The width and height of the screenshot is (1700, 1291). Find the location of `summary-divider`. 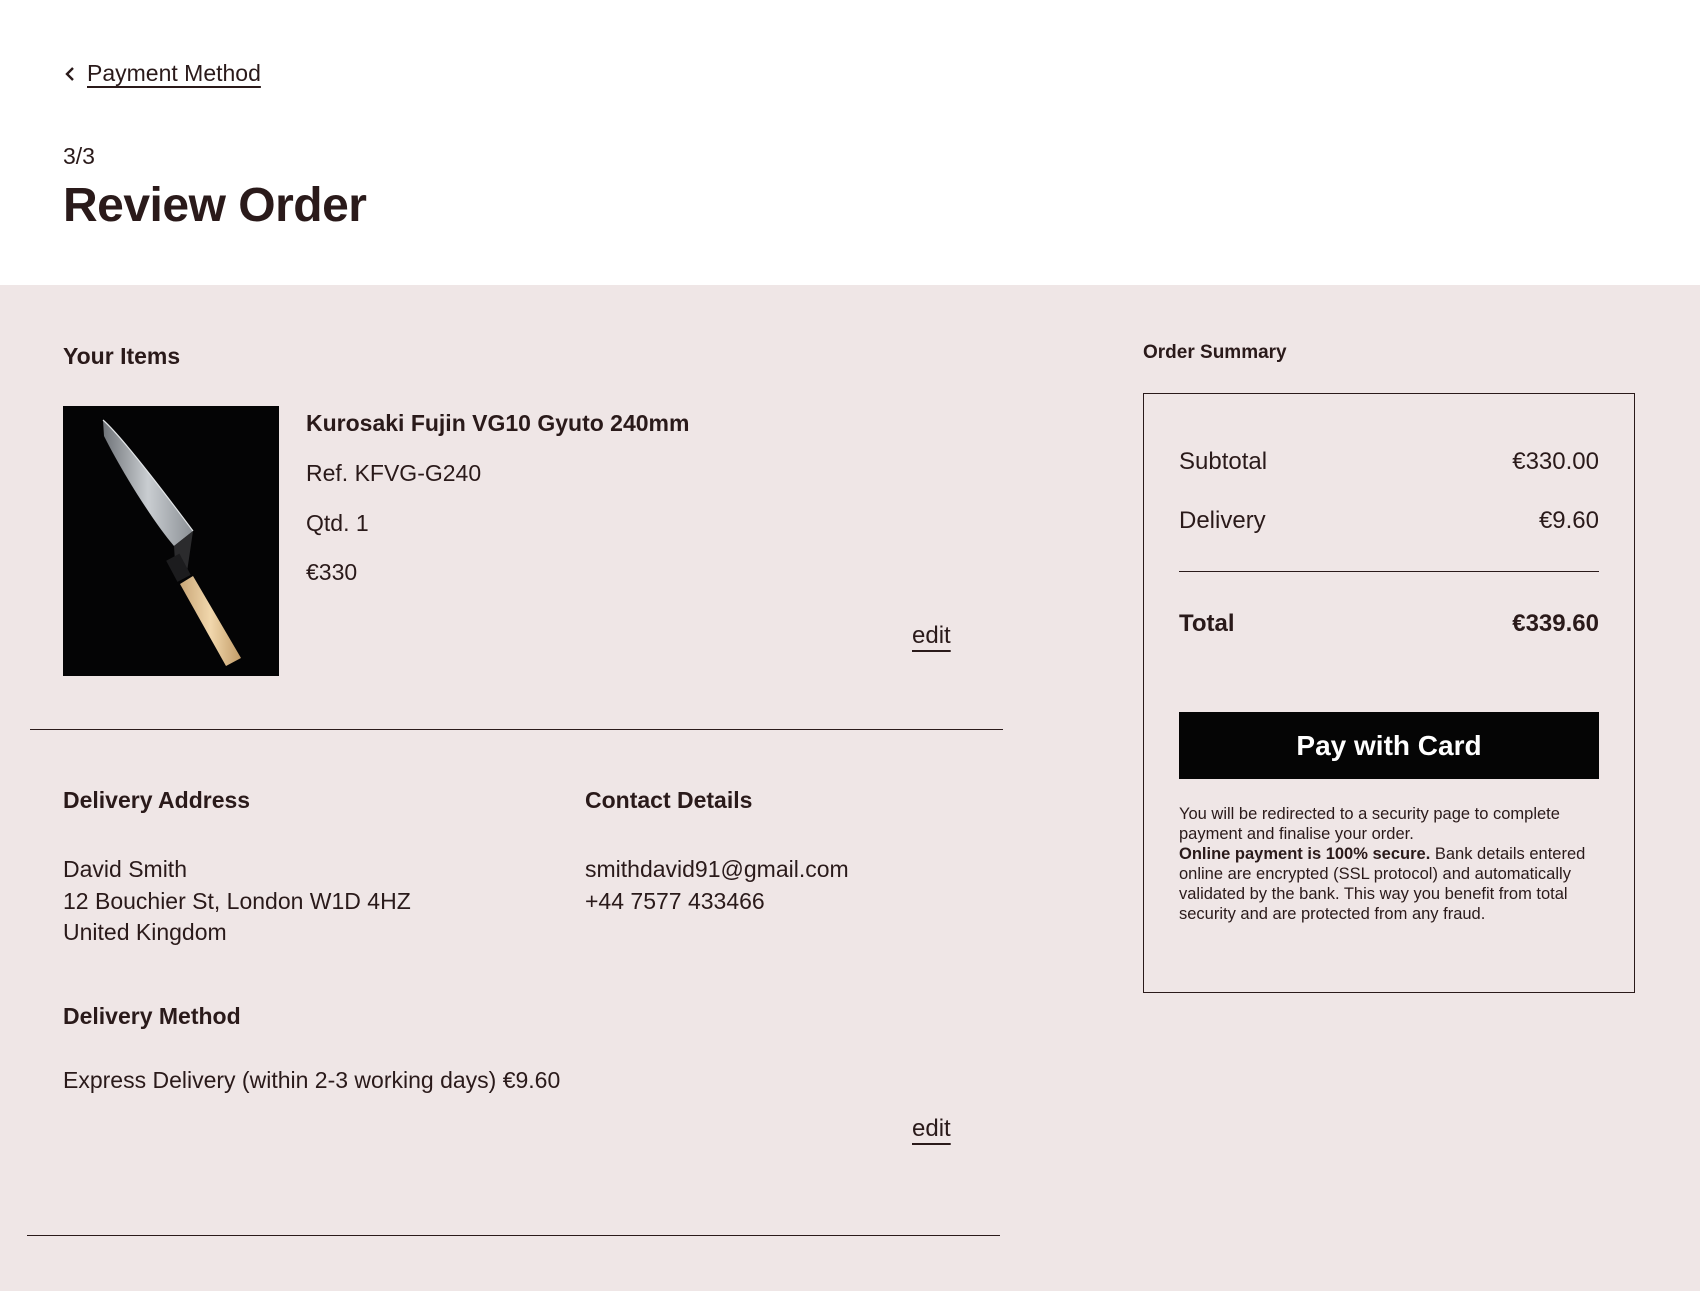

summary-divider is located at coordinates (1389, 571).